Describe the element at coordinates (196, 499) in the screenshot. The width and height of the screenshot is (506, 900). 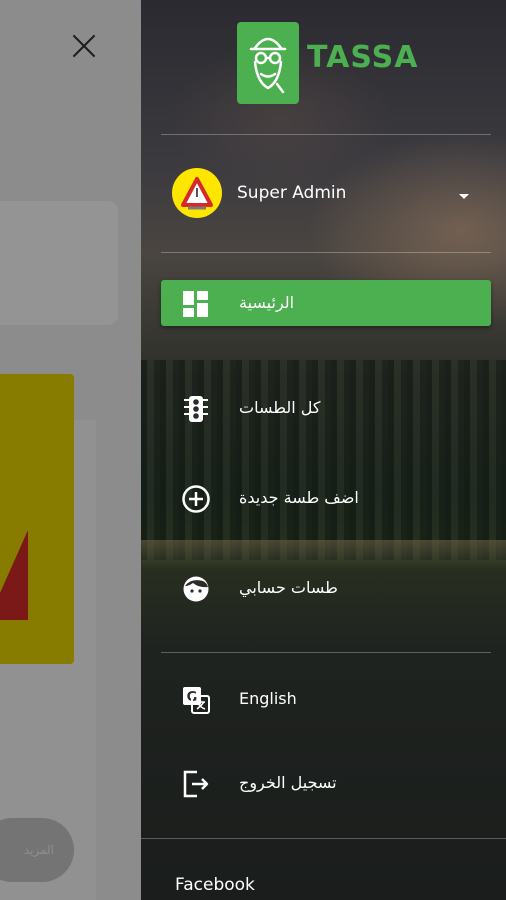
I see `add-circle-icon` at that location.